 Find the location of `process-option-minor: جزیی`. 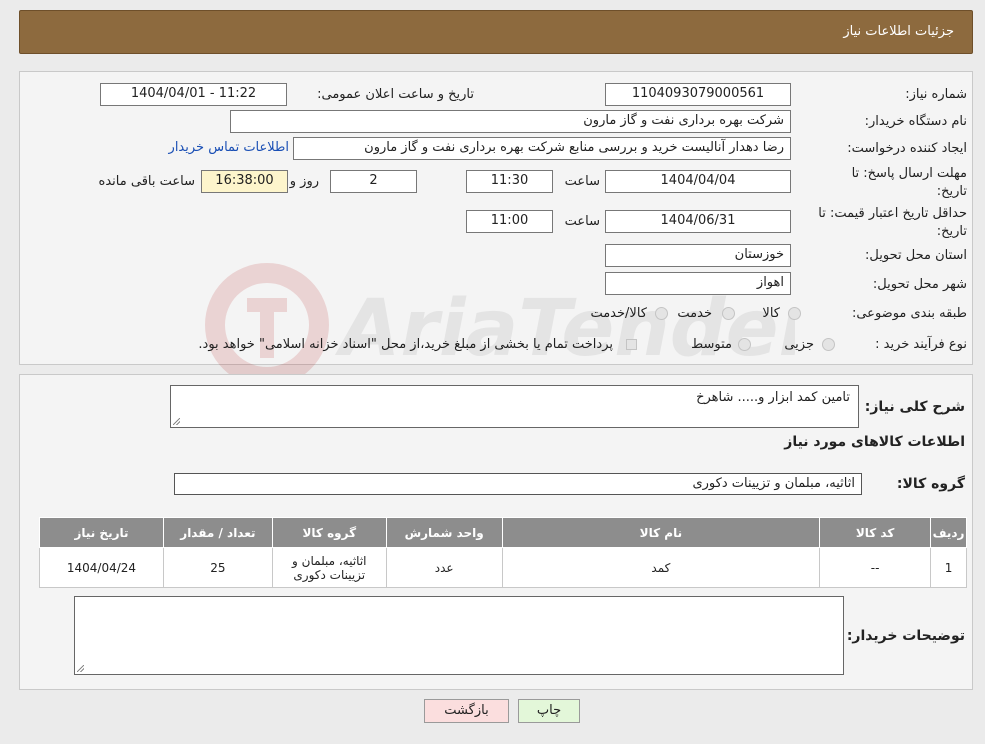

process-option-minor: جزیی is located at coordinates (799, 344).